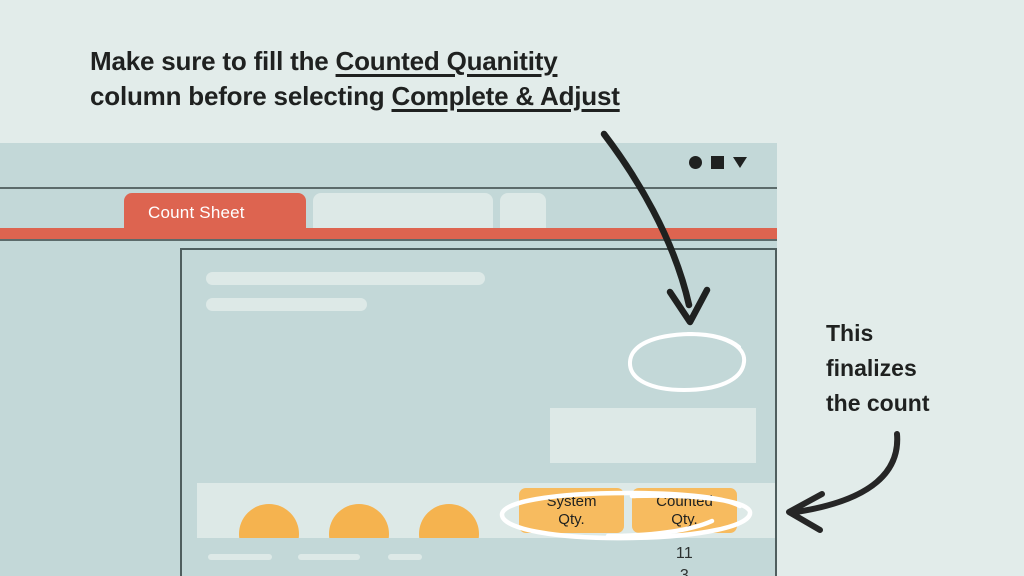 This screenshot has width=1024, height=576. Describe the element at coordinates (446, 61) in the screenshot. I see `headline-underlined-counted-quantity: Counted Quanitity` at that location.